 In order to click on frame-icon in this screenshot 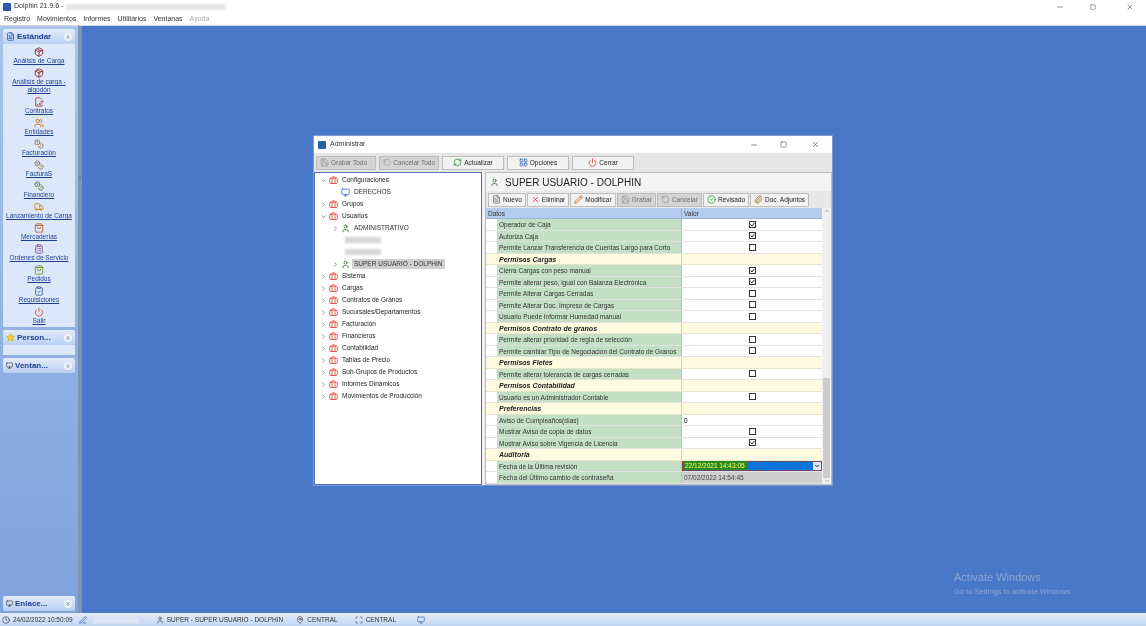, I will do `click(358, 619)`.